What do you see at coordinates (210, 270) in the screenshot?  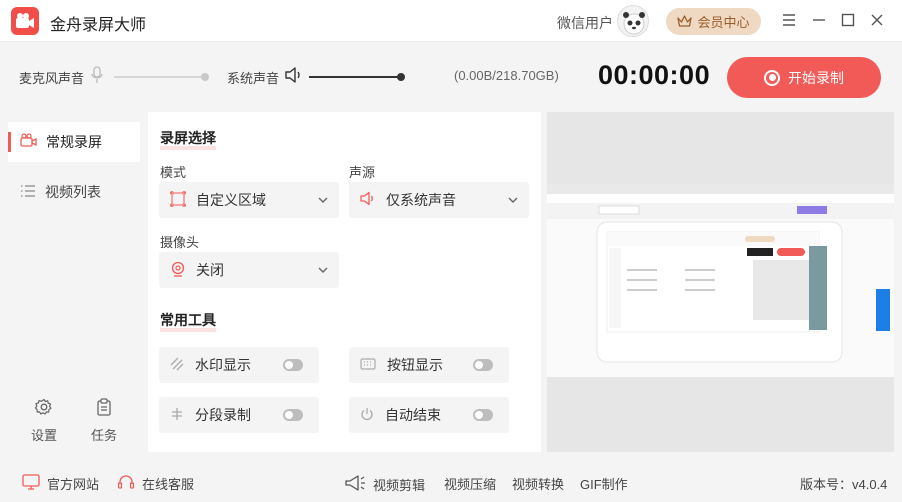 I see `camera-value: 关闭` at bounding box center [210, 270].